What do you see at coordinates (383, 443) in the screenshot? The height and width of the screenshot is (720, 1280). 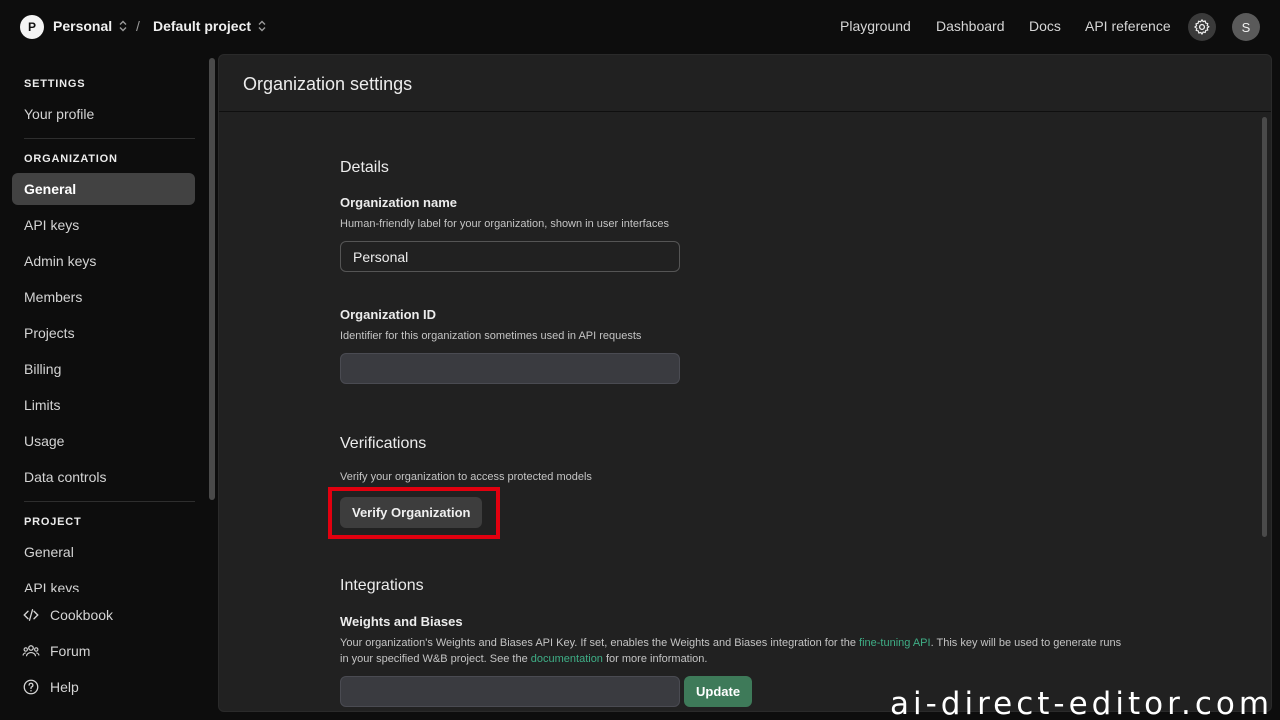 I see `section-heading-verifications: Verifications` at bounding box center [383, 443].